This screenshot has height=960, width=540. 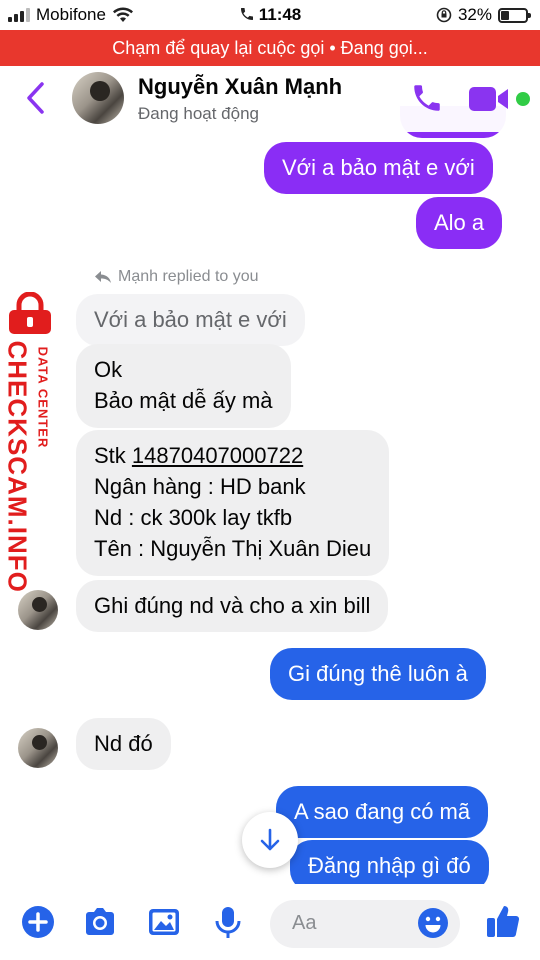 I want to click on message-line: Ngân hàng : HD bank, so click(x=200, y=486).